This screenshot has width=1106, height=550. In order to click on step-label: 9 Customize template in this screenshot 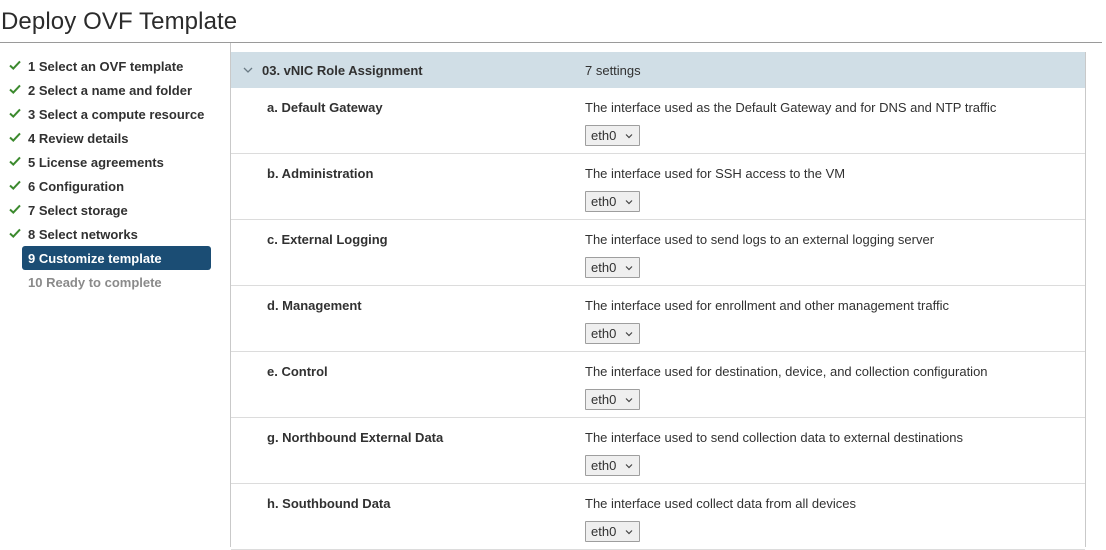, I will do `click(95, 258)`.